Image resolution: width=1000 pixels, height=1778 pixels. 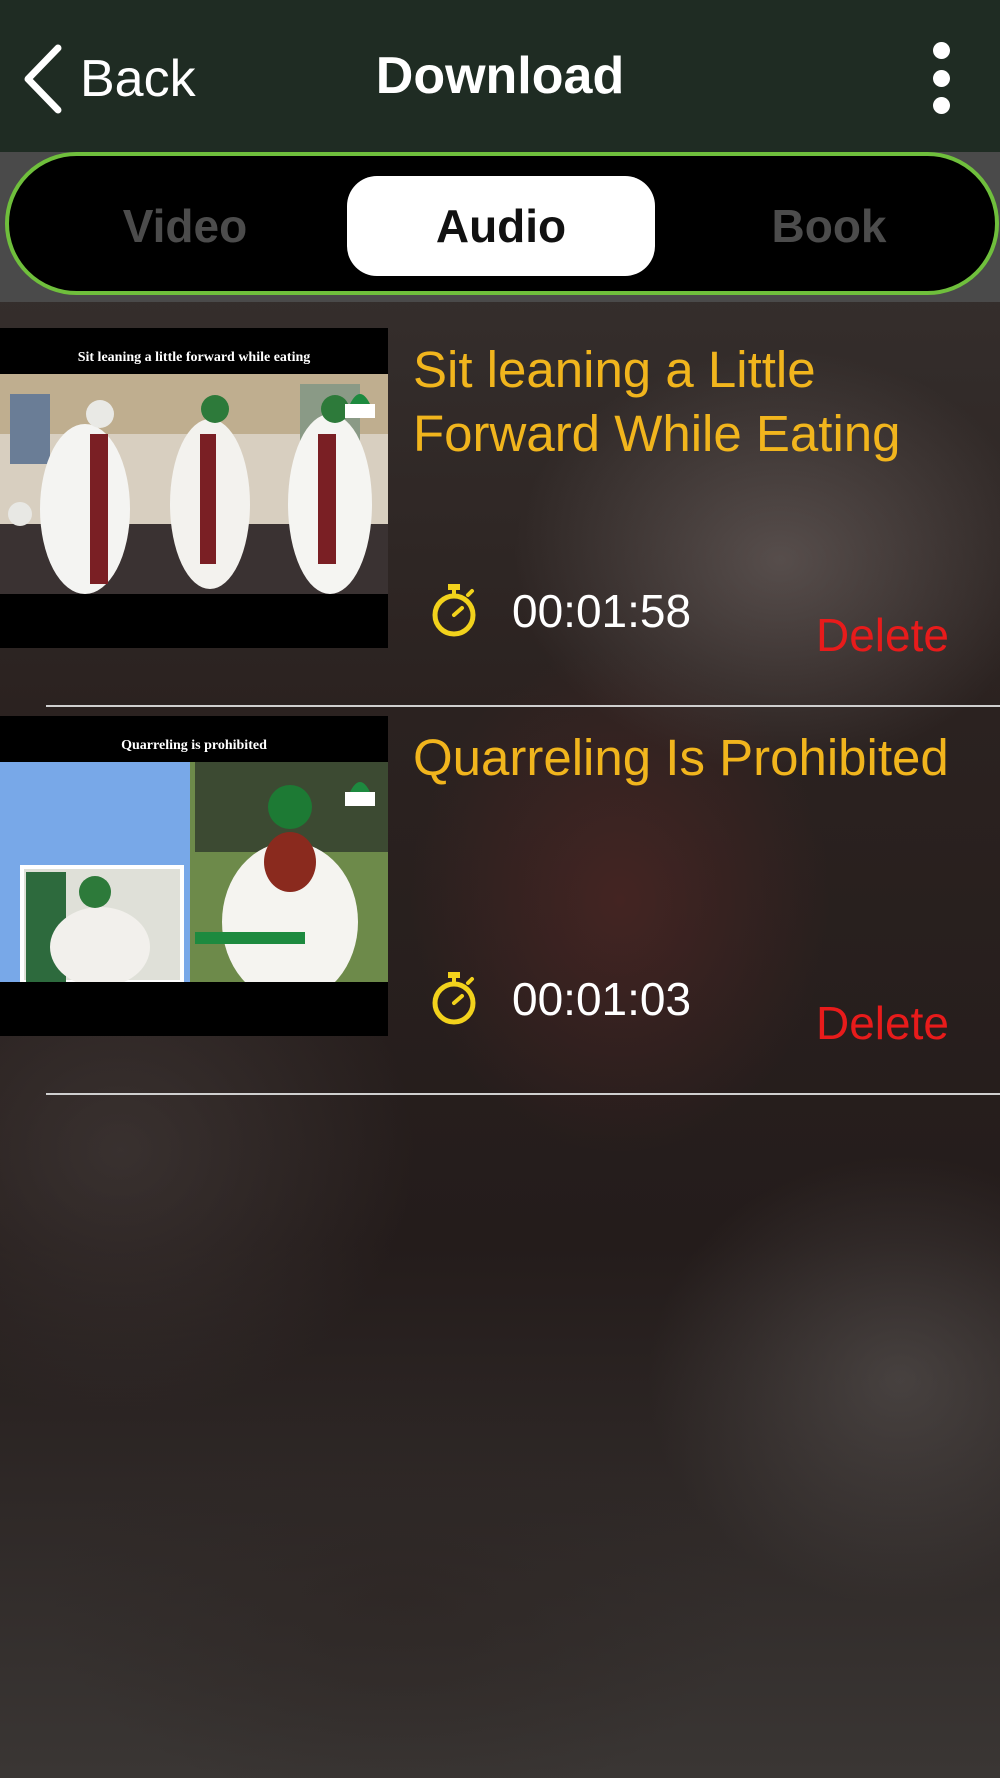 What do you see at coordinates (941, 78) in the screenshot?
I see `more-vertical-icon` at bounding box center [941, 78].